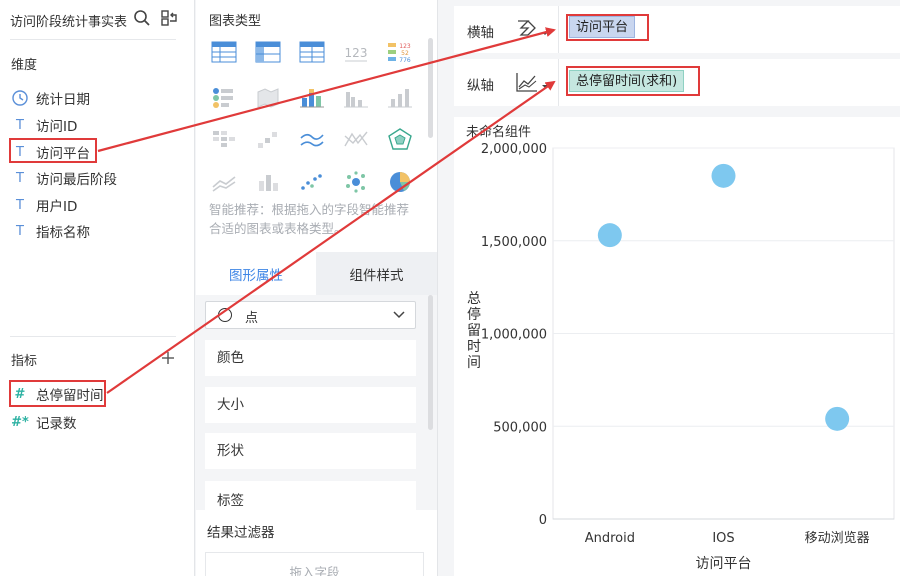 Image resolution: width=900 pixels, height=576 pixels. Describe the element at coordinates (20, 422) in the screenshot. I see `hash-star-icon: #*` at that location.